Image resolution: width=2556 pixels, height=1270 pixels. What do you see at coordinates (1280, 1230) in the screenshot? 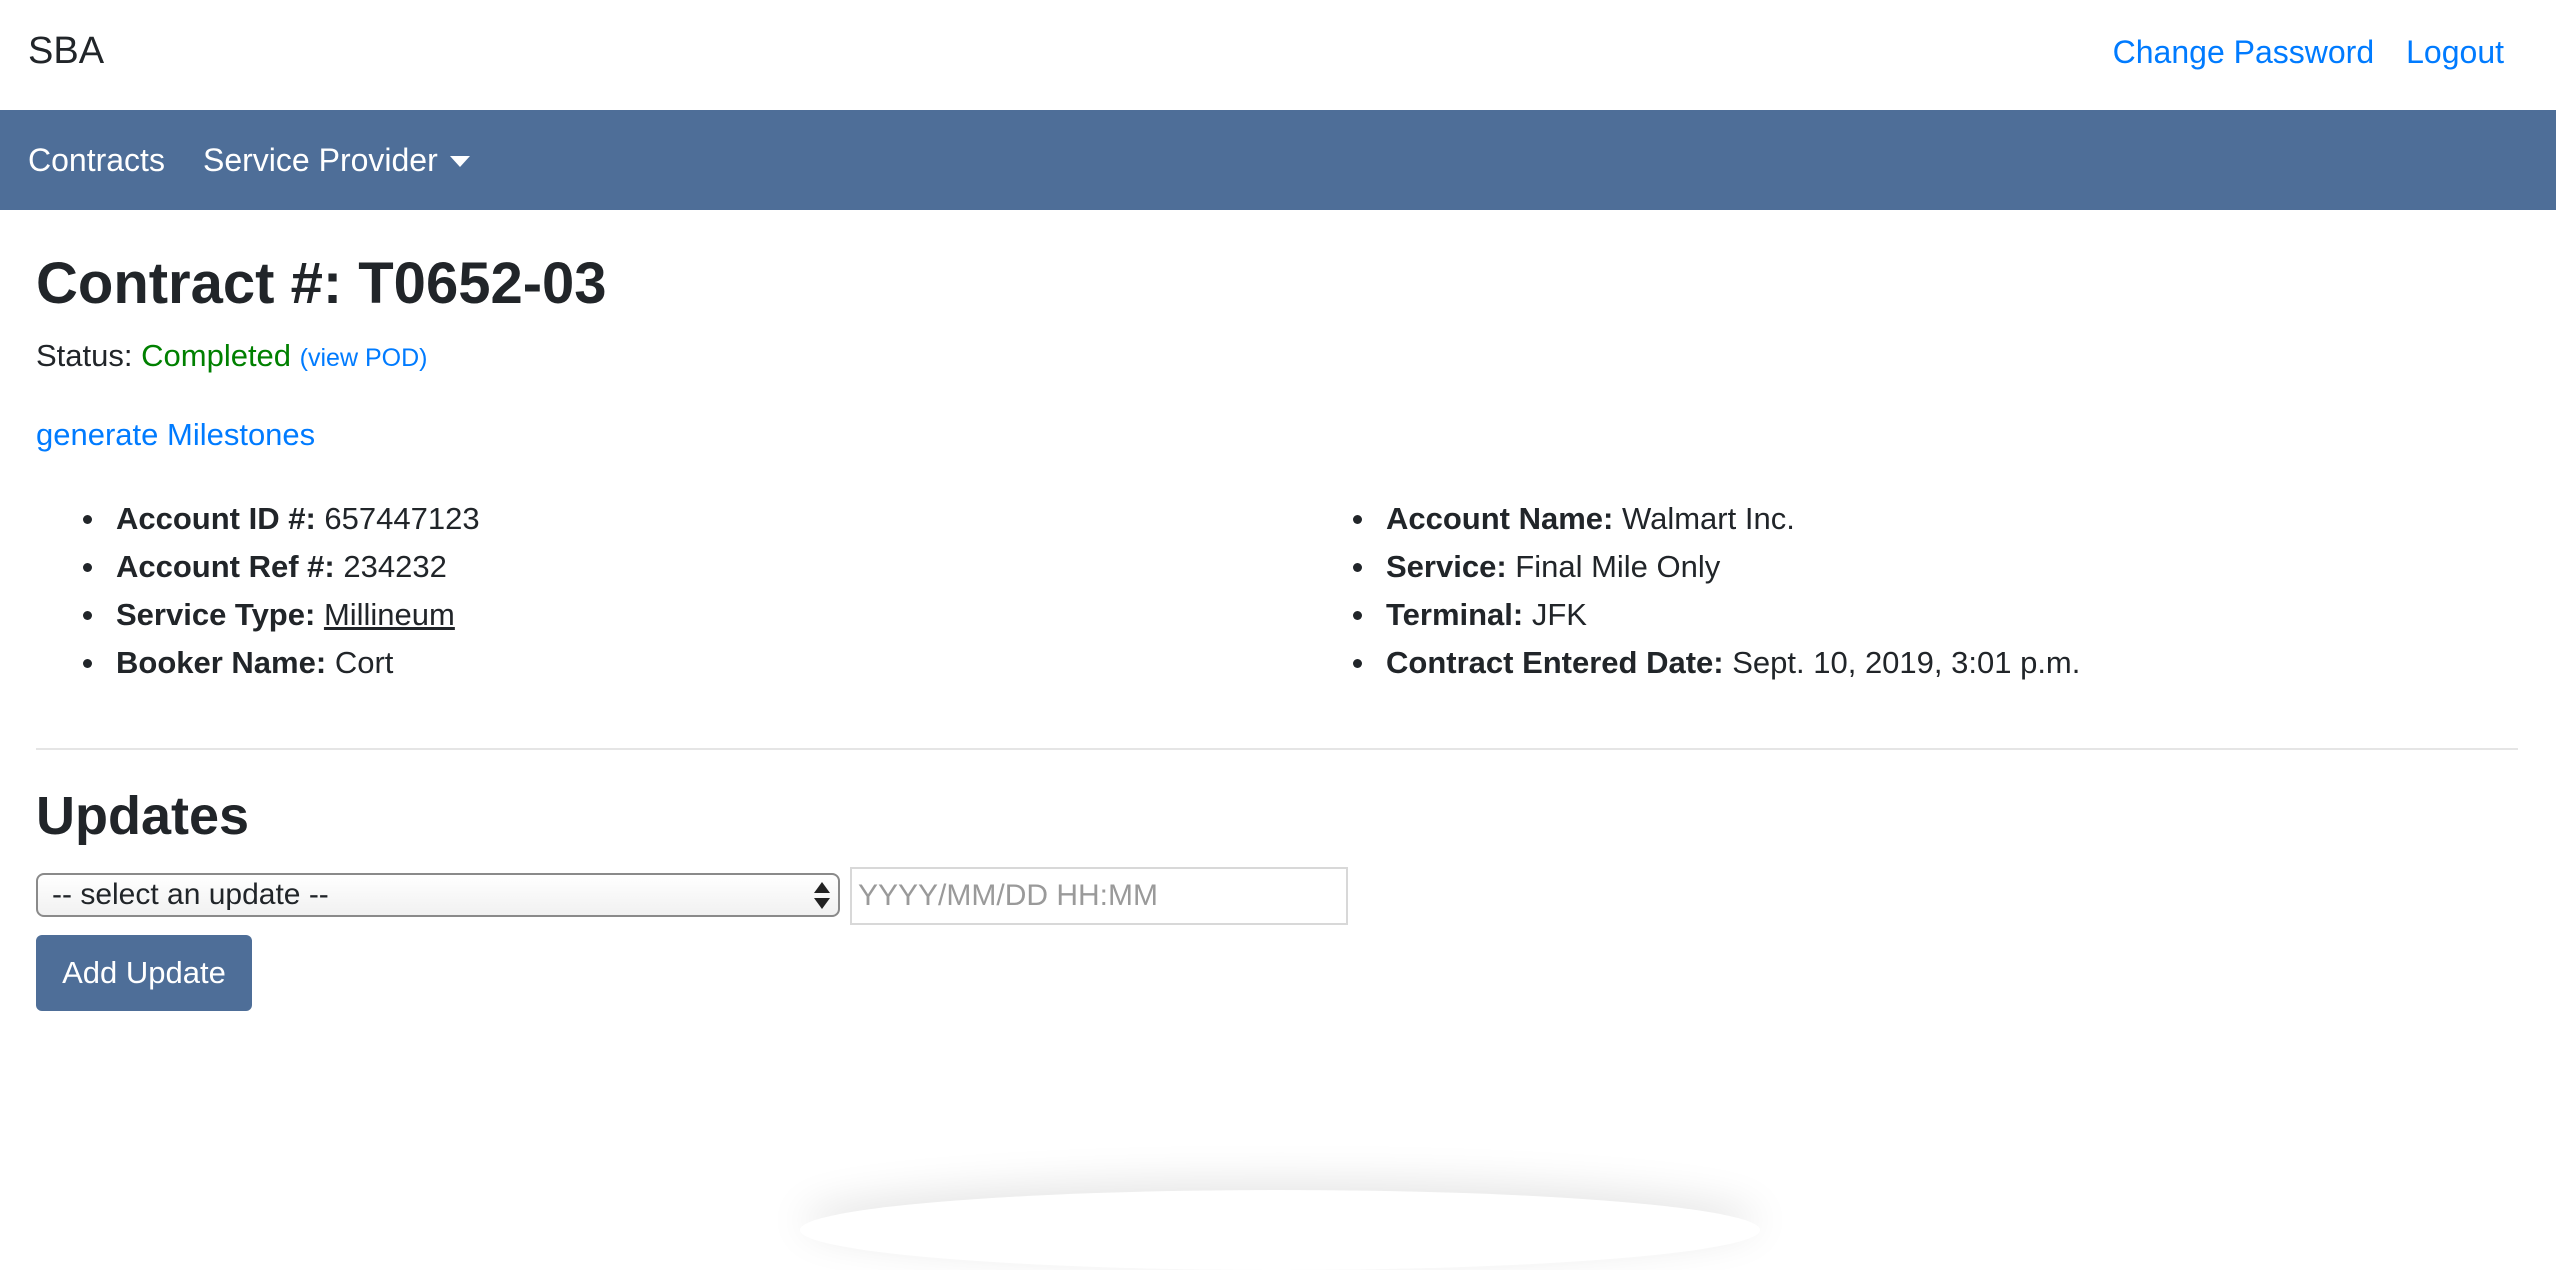
I see `bottom-shadow` at bounding box center [1280, 1230].